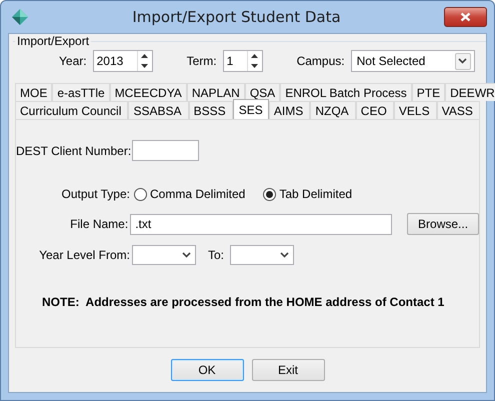  Describe the element at coordinates (244, 302) in the screenshot. I see `note-text: NOTE: Addresses are processed from the HOME address of Contact 1` at that location.